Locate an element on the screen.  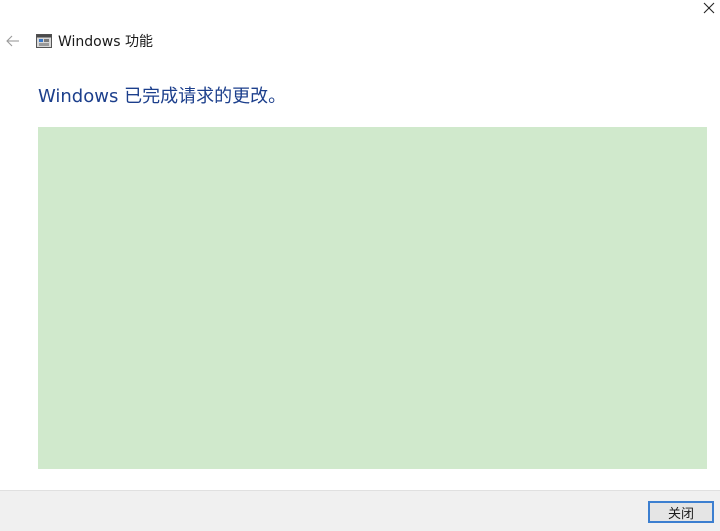
page-heading: Windows 已完成请求的更改。 is located at coordinates (162, 96).